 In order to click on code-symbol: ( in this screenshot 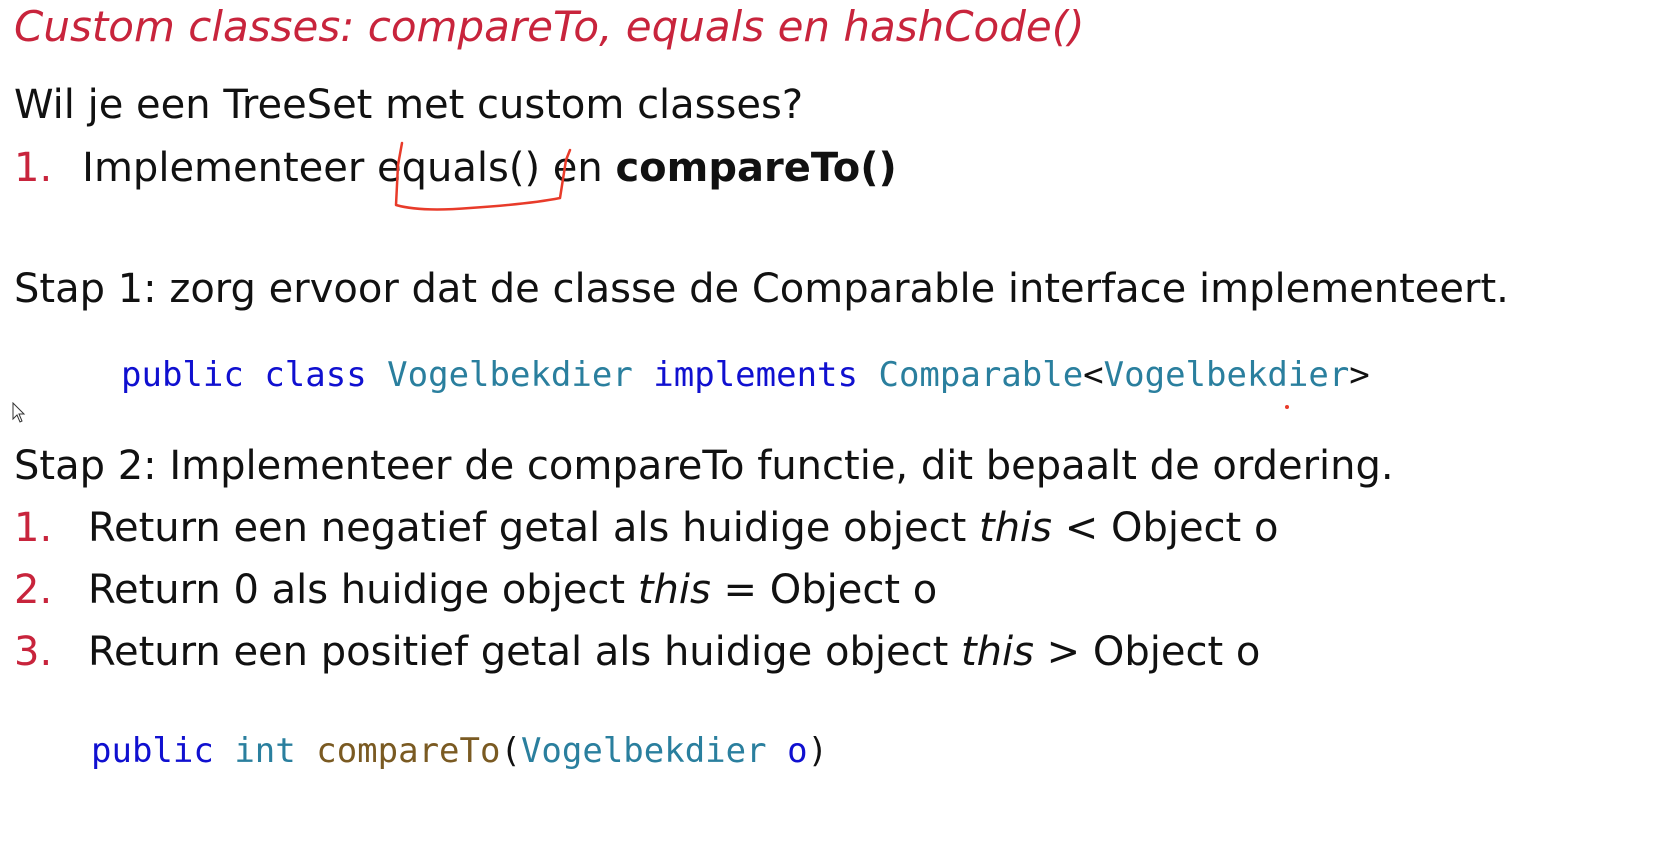, I will do `click(510, 751)`.